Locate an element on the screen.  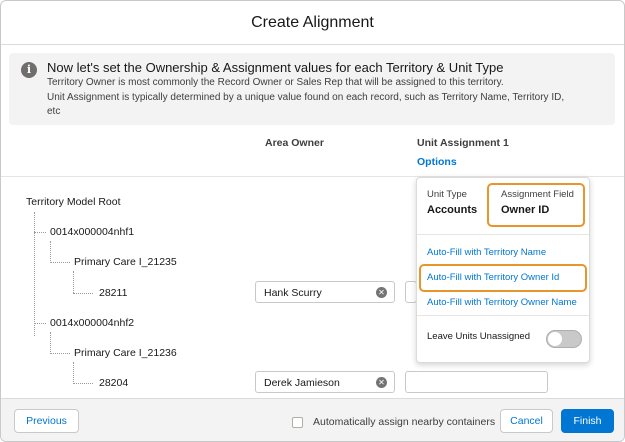
tree-node-account-1: 0014x000004nhf1 is located at coordinates (92, 232).